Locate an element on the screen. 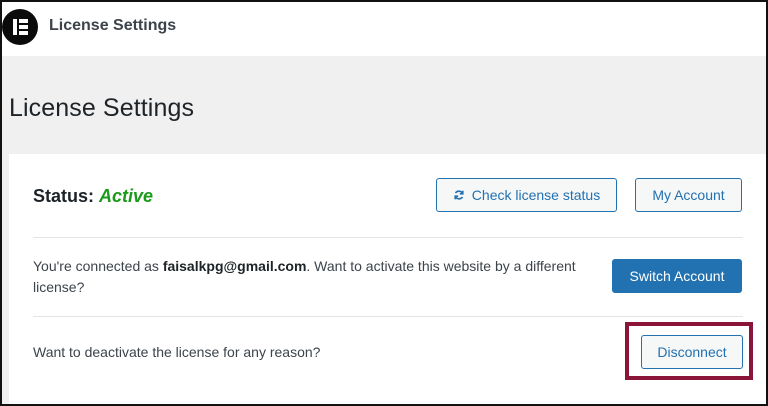  switch-account-button: Switch Account is located at coordinates (677, 276).